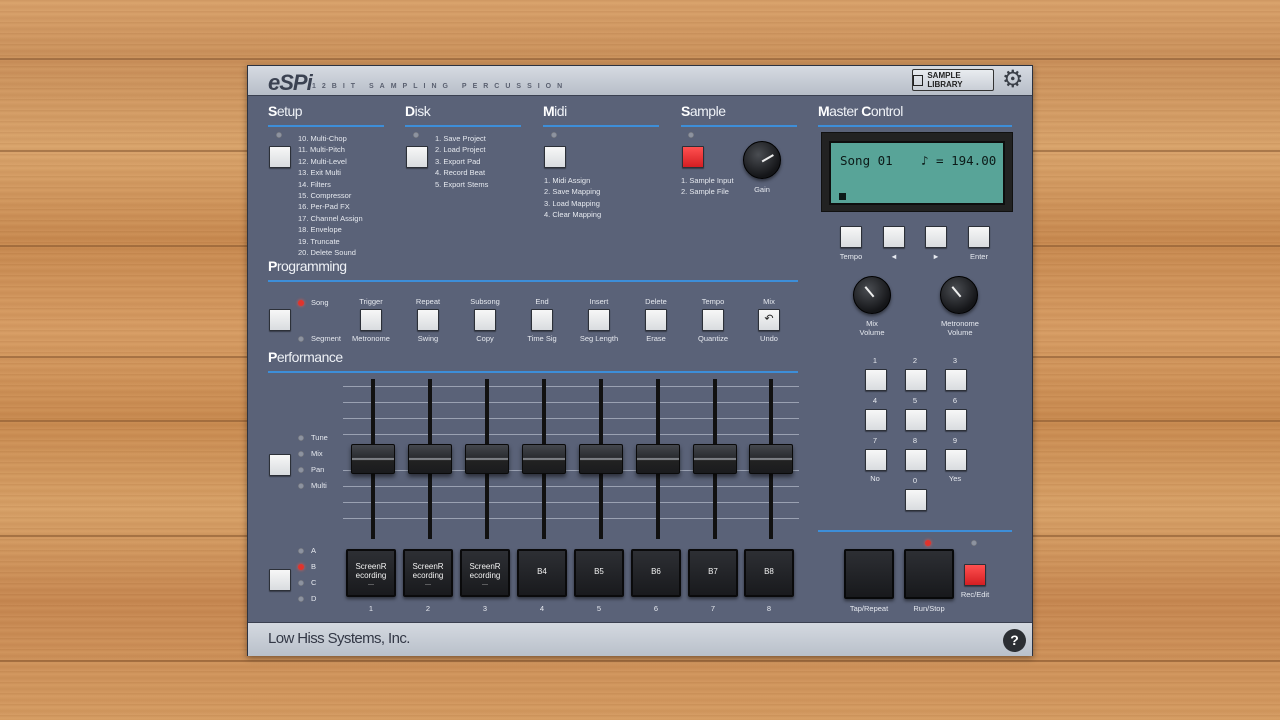  I want to click on pad-3: ScreenR ecording —, so click(485, 573).